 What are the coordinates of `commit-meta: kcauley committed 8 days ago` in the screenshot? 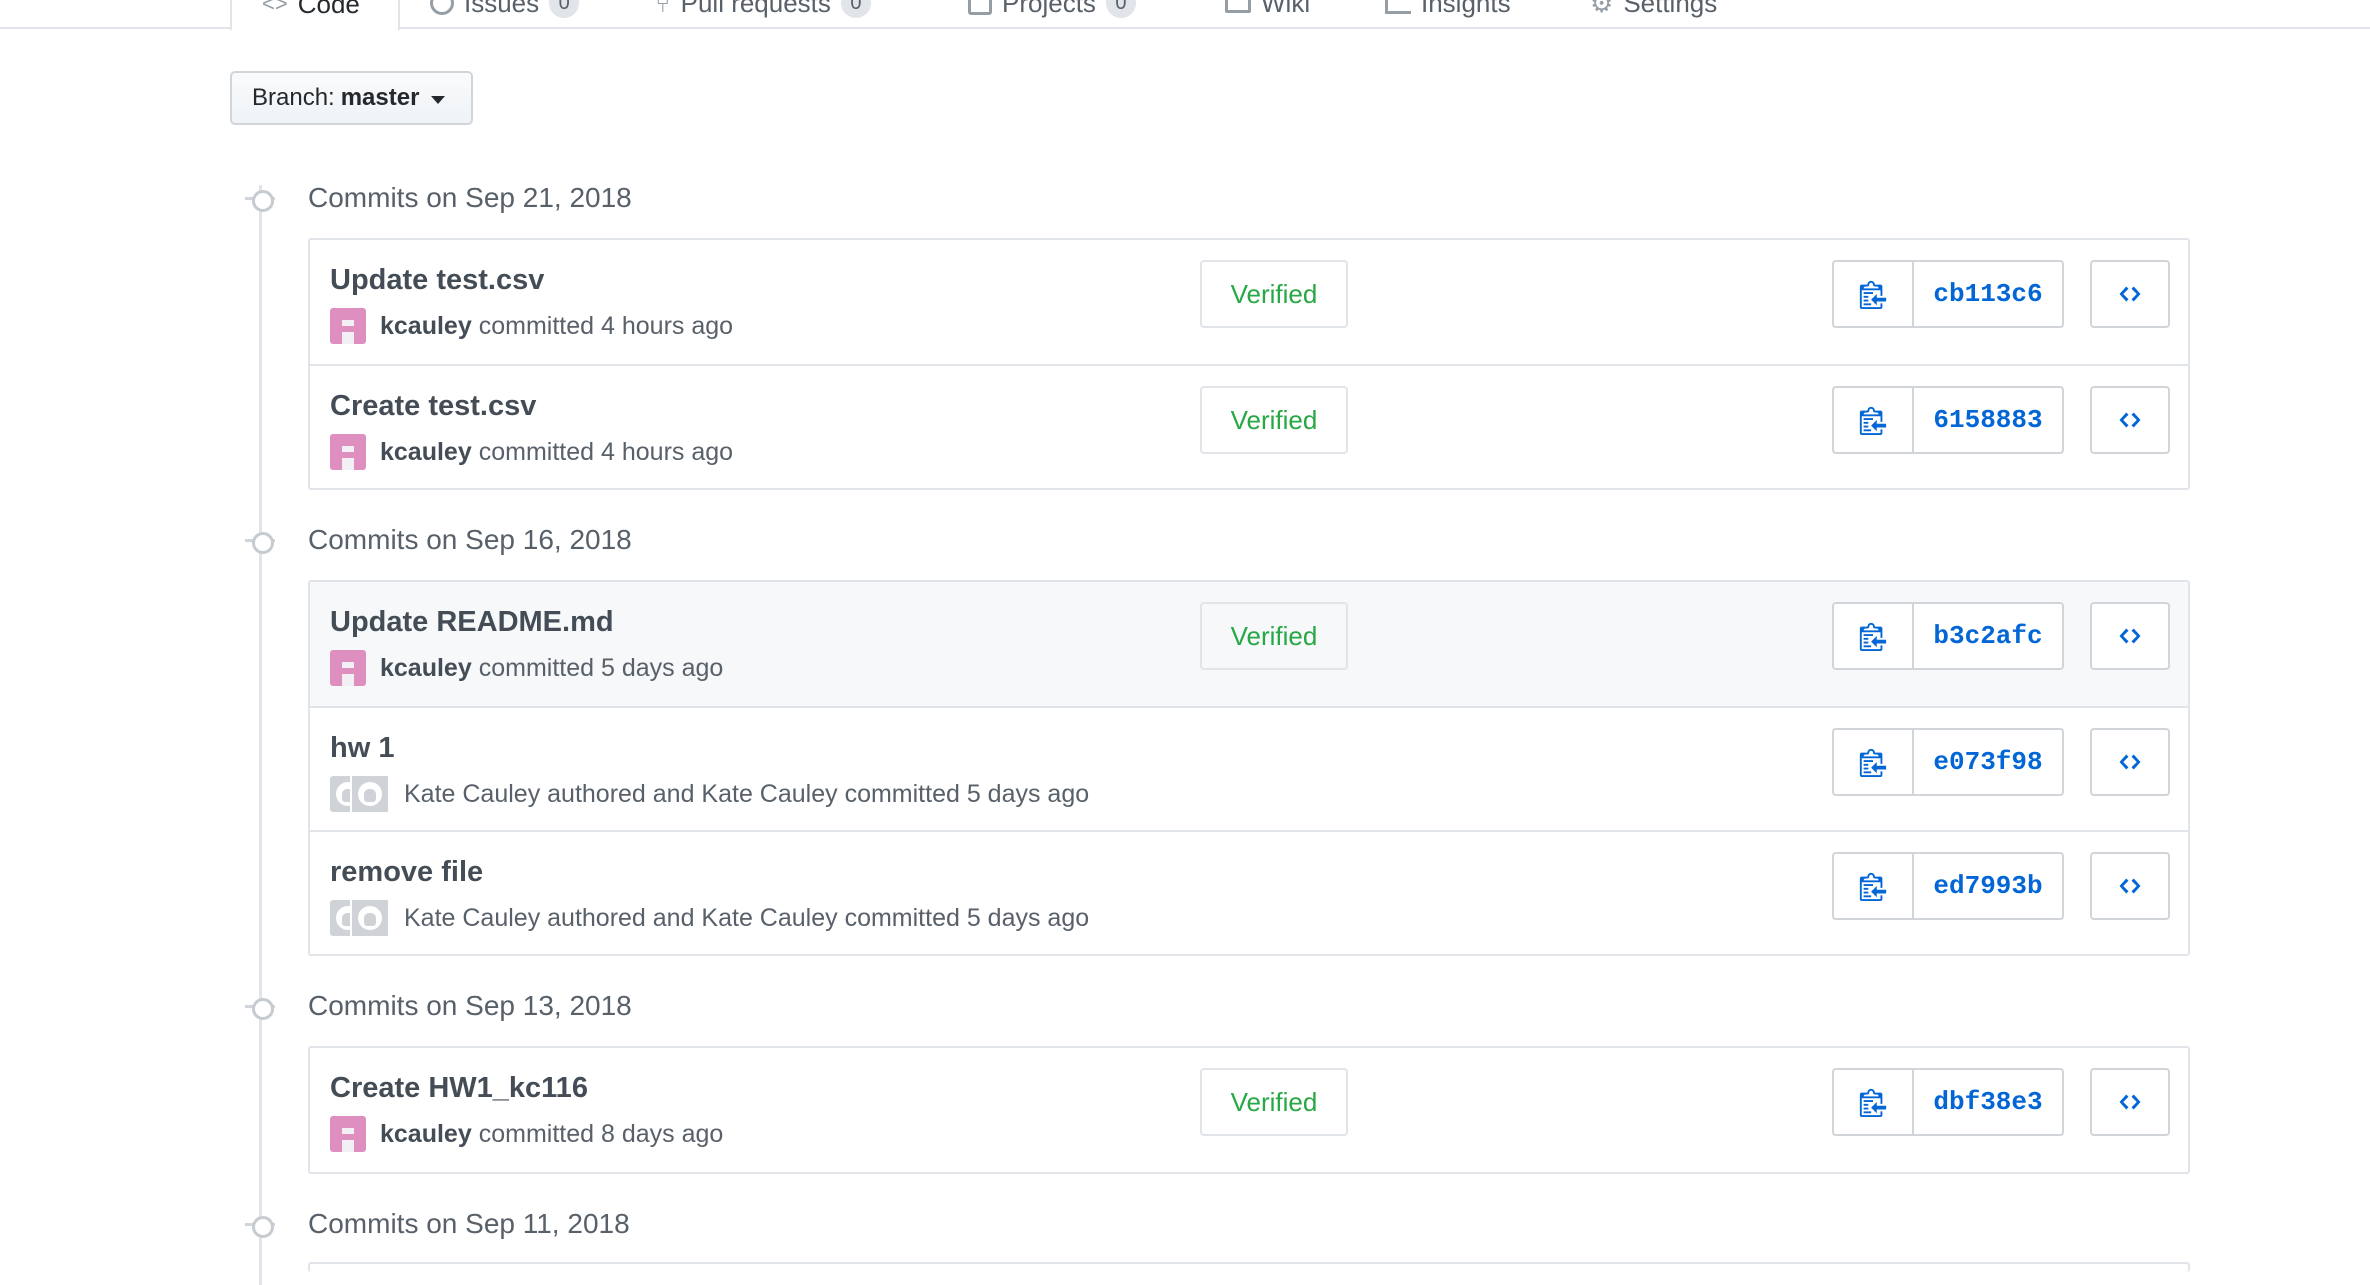 It's located at (526, 1134).